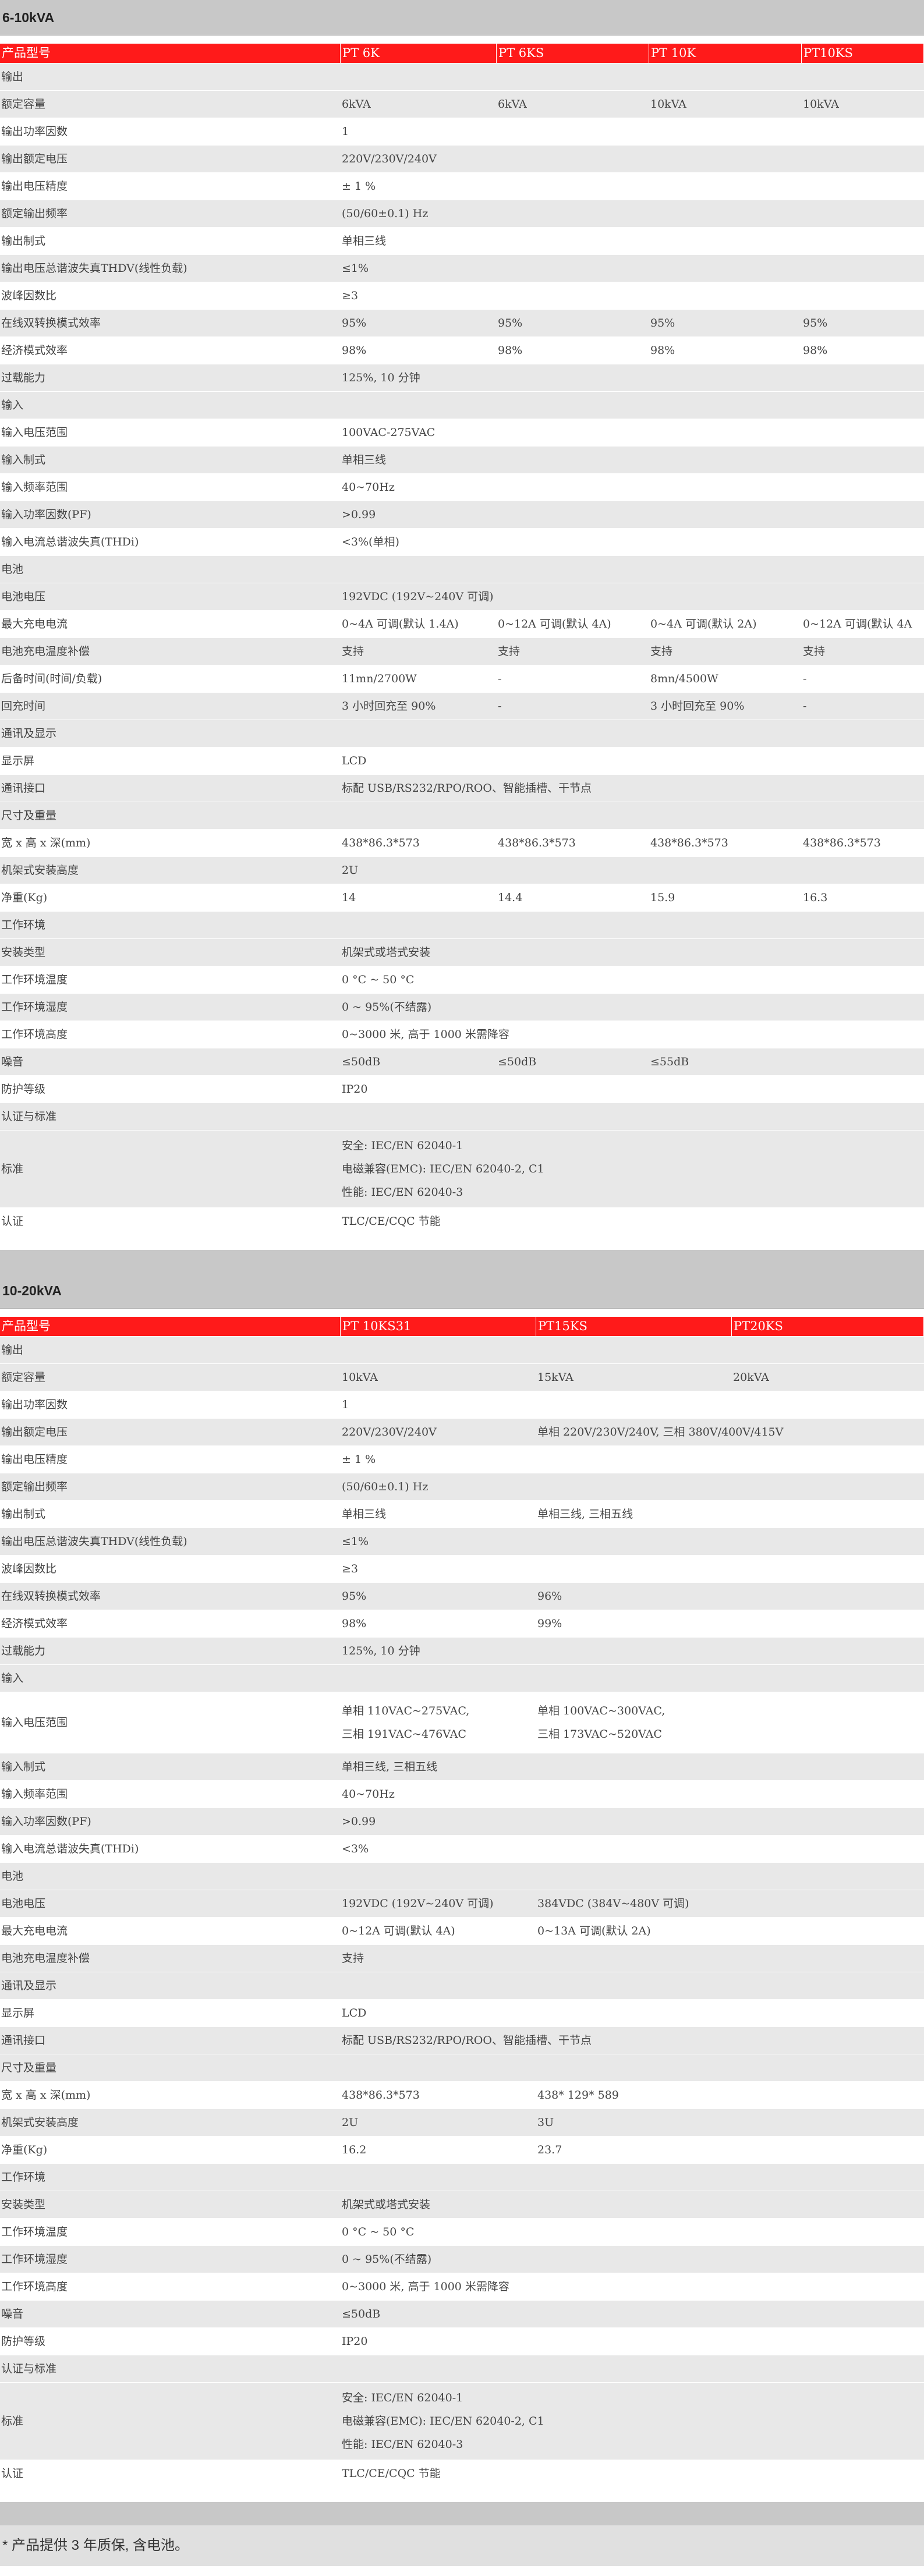 The height and width of the screenshot is (2576, 924). I want to click on column-header: PT10KS, so click(863, 53).